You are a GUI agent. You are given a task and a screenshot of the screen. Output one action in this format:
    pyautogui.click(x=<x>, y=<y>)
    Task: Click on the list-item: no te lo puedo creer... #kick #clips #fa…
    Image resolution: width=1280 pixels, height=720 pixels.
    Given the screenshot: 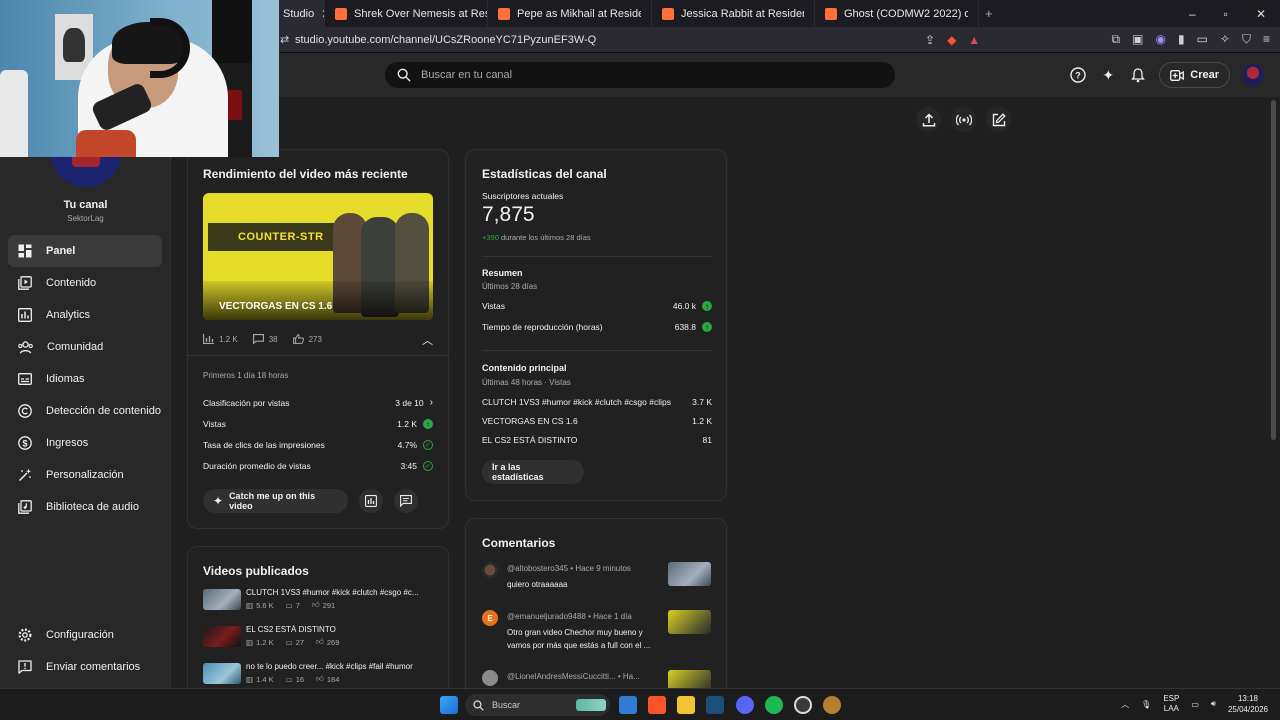 What is the action you would take?
    pyautogui.click(x=320, y=674)
    